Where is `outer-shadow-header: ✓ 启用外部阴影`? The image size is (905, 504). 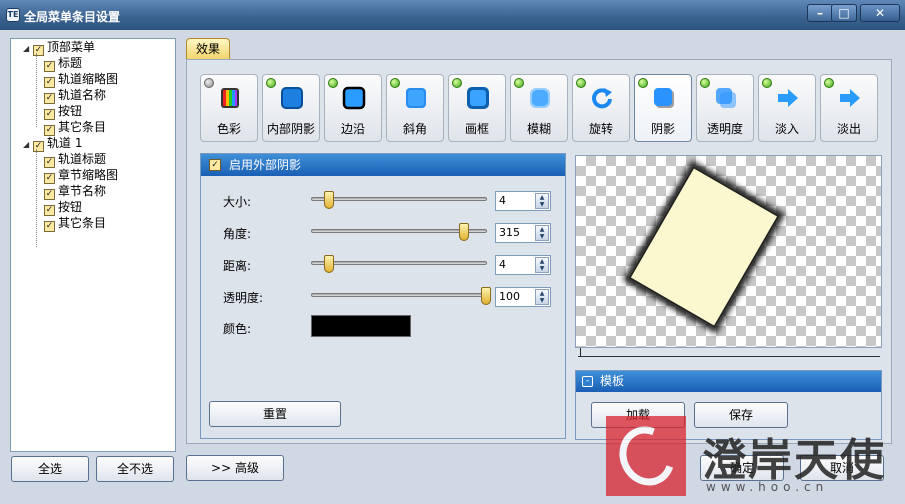
outer-shadow-header: ✓ 启用外部阴影 is located at coordinates (383, 165).